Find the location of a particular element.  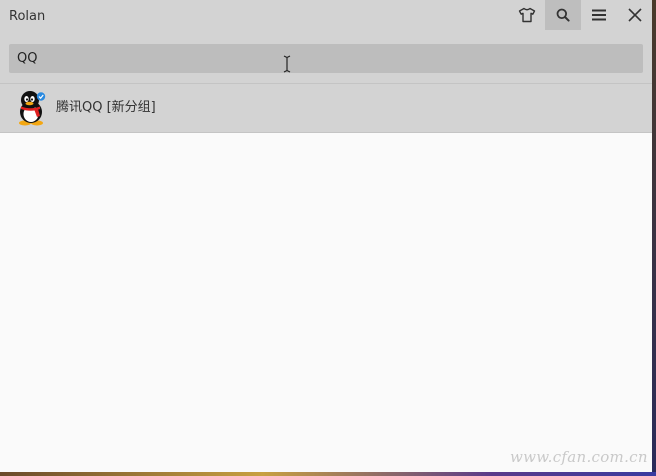

search-bar is located at coordinates (326, 57).